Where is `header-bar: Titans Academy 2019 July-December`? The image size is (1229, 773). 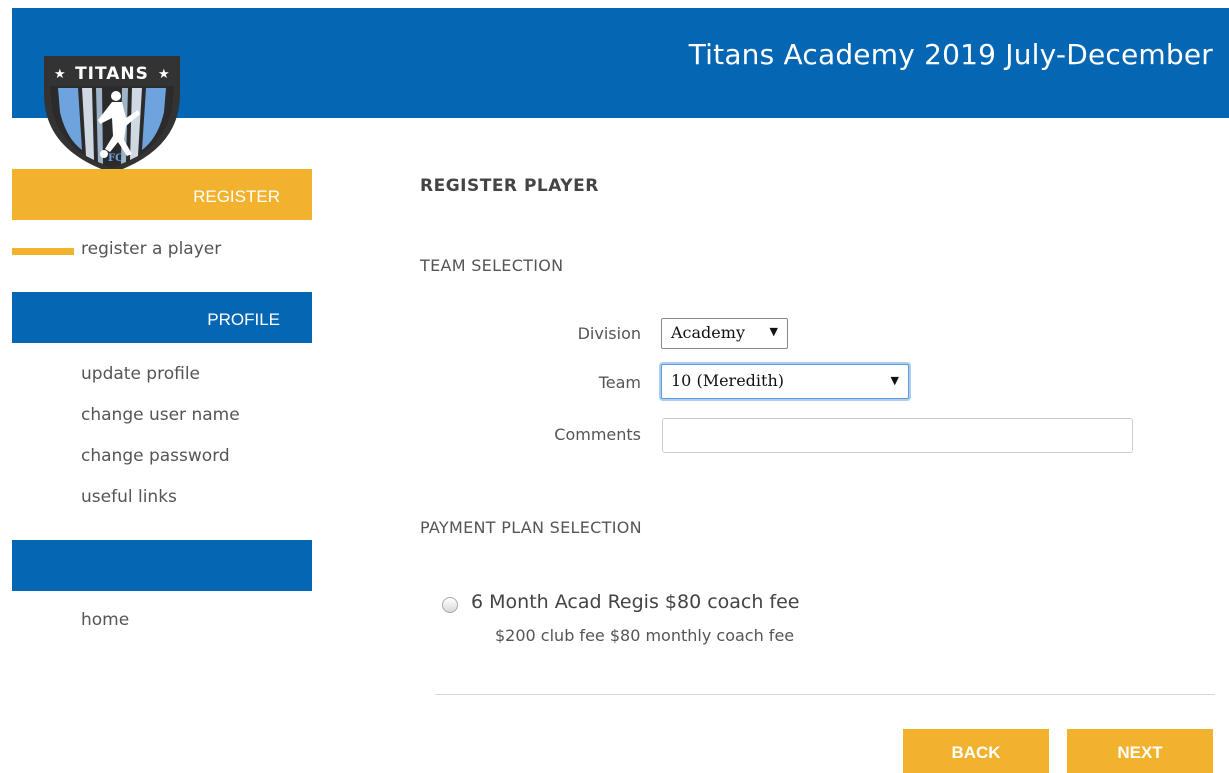 header-bar: Titans Academy 2019 July-December is located at coordinates (620, 63).